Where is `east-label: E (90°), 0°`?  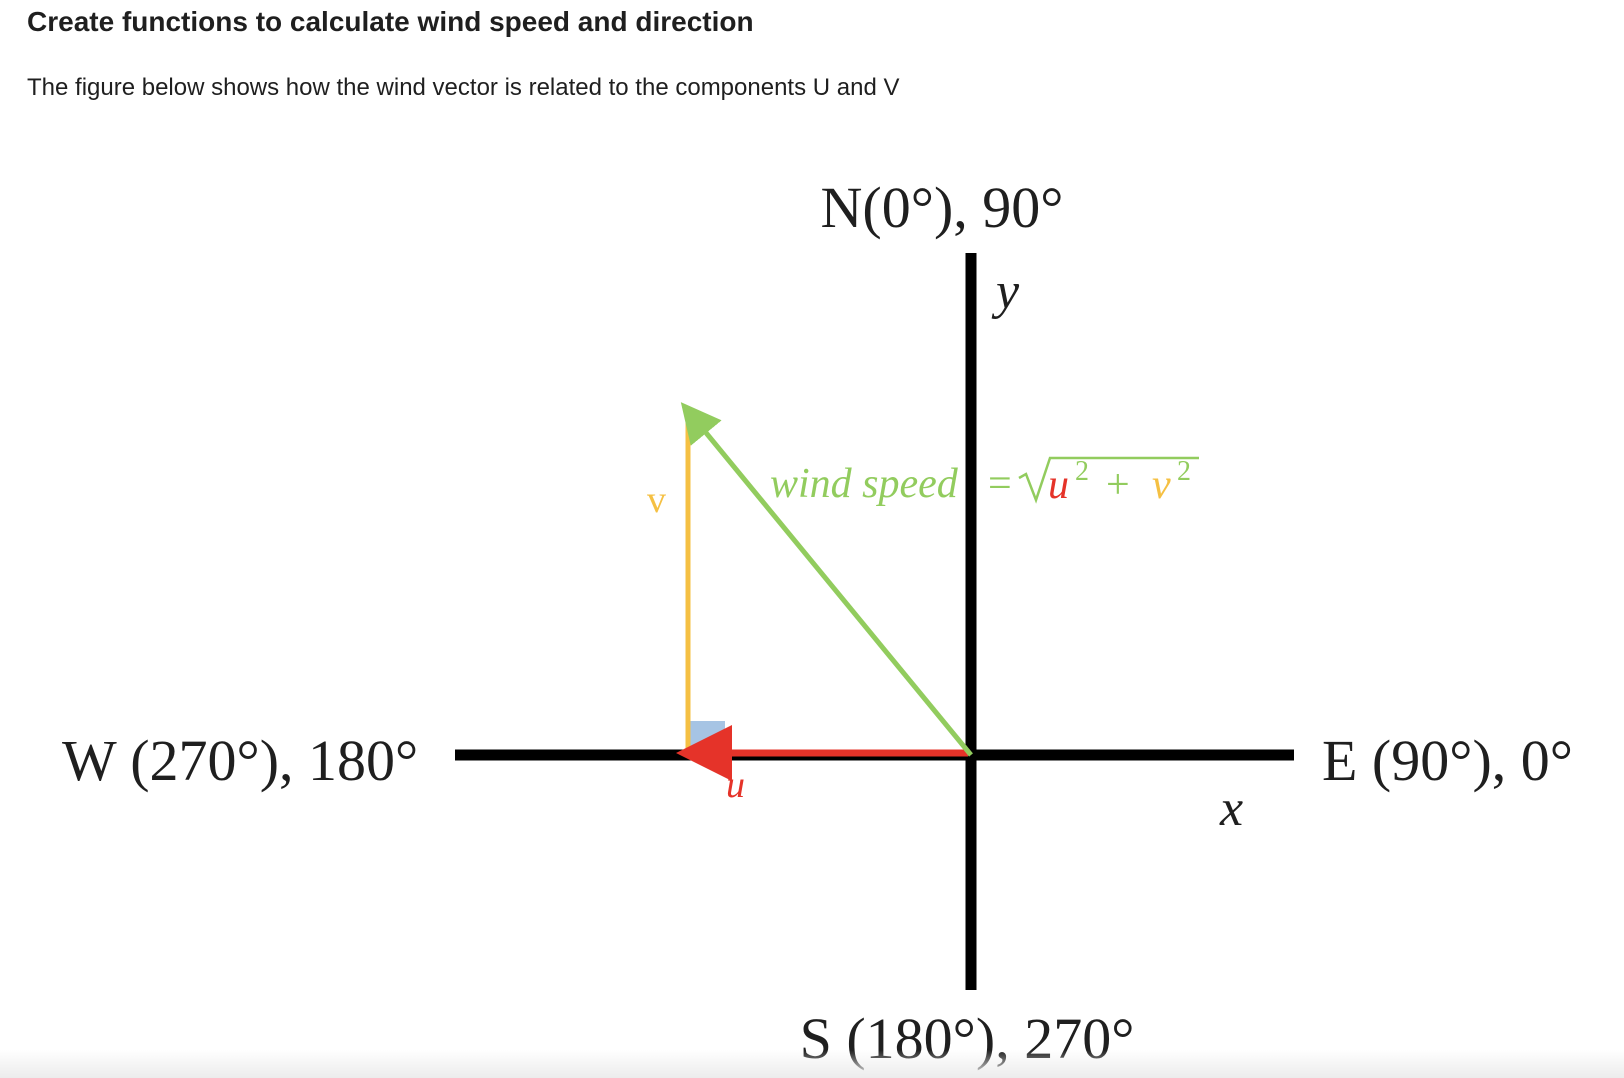 east-label: E (90°), 0° is located at coordinates (1447, 760).